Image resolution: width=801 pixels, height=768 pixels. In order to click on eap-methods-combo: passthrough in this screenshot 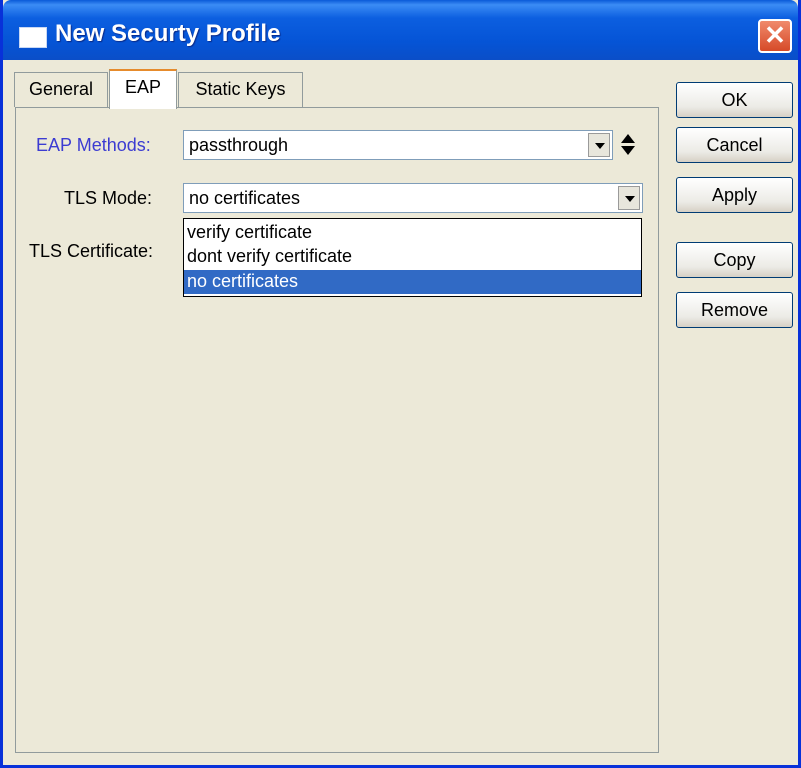, I will do `click(398, 145)`.